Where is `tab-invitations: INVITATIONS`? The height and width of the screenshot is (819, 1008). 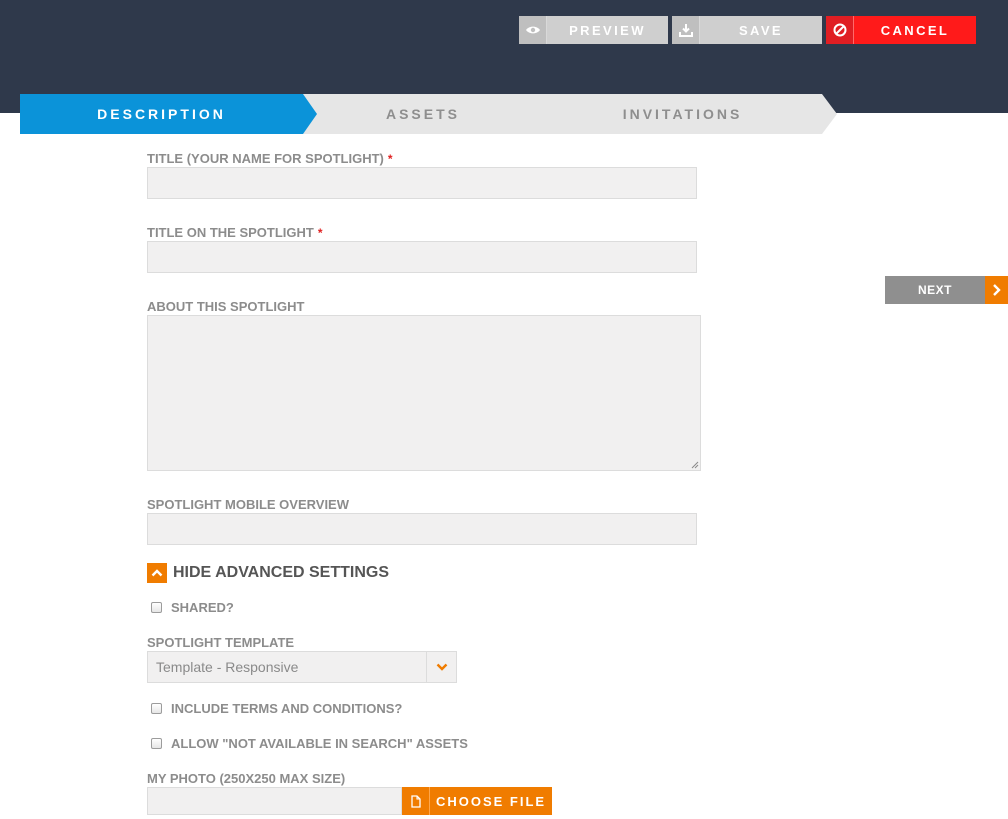
tab-invitations: INVITATIONS is located at coordinates (690, 114).